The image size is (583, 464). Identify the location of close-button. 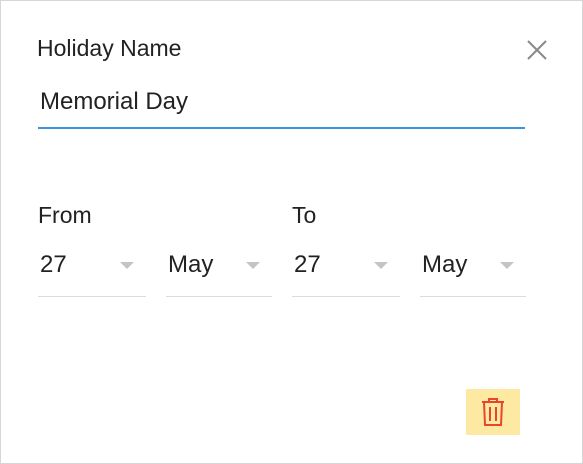
(537, 50).